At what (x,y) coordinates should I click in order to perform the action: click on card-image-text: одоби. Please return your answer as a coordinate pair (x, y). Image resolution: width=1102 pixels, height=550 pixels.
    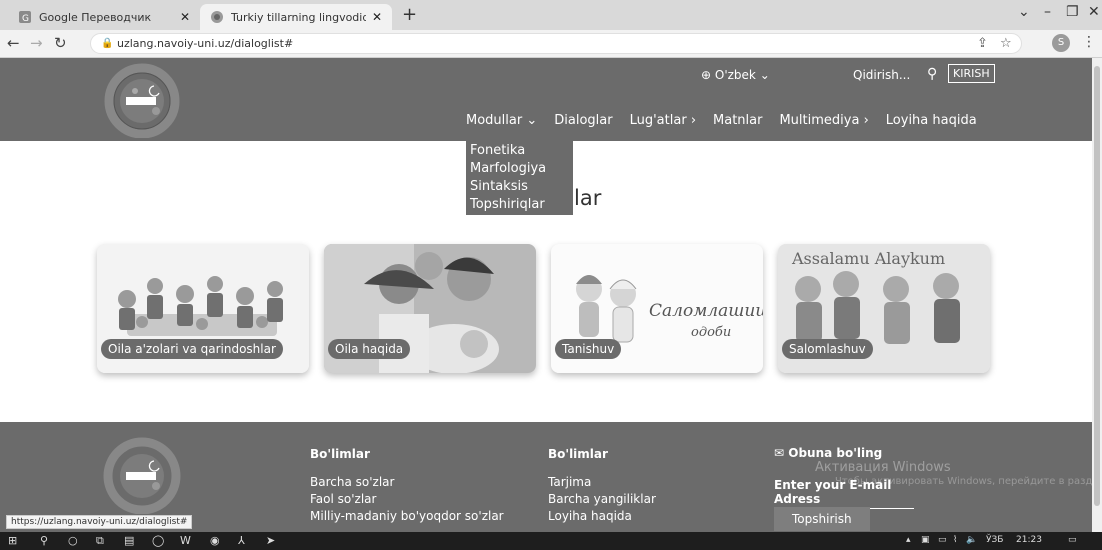
    Looking at the image, I should click on (711, 332).